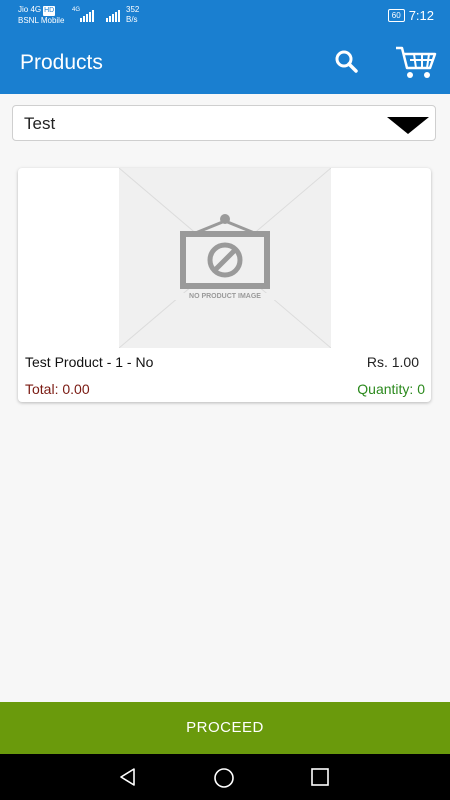 Image resolution: width=450 pixels, height=800 pixels. I want to click on cart-icon, so click(416, 62).